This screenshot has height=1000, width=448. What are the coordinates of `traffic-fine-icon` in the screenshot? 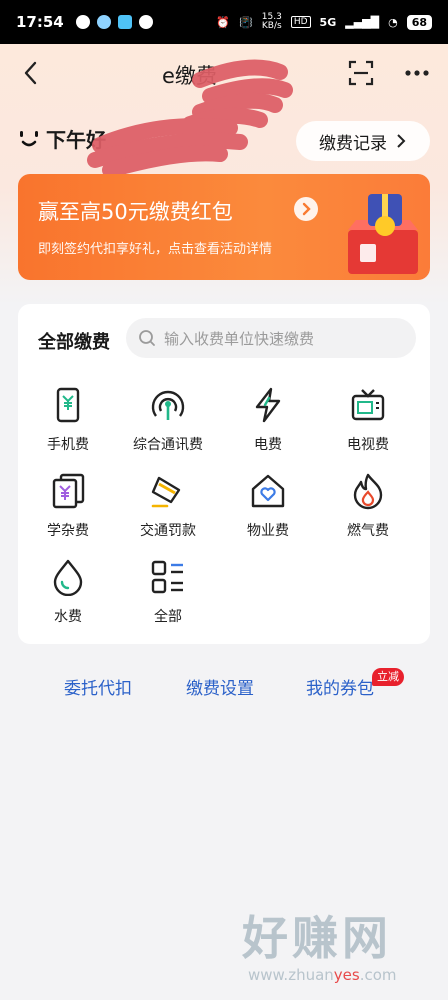 It's located at (166, 492).